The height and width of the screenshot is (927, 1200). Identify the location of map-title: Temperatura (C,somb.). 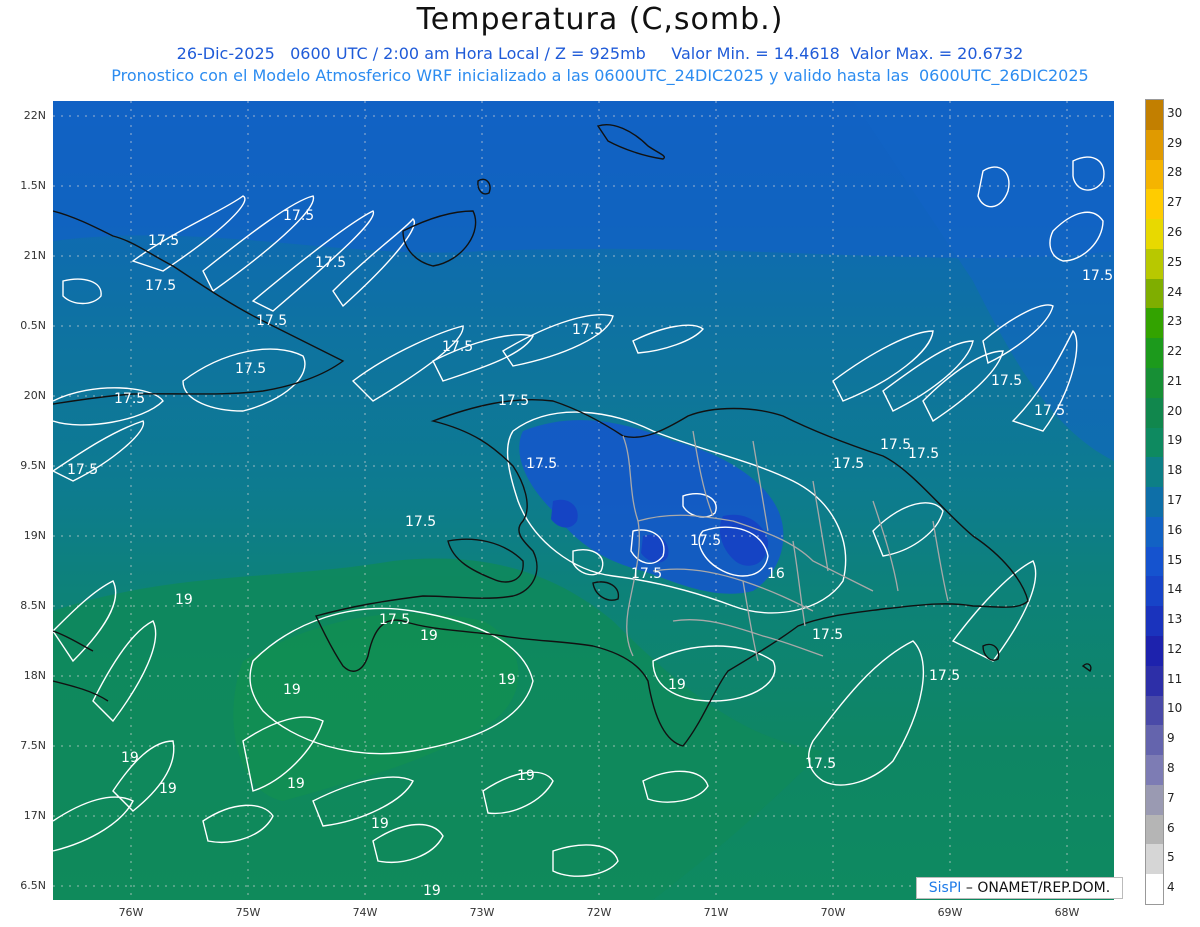
(600, 19).